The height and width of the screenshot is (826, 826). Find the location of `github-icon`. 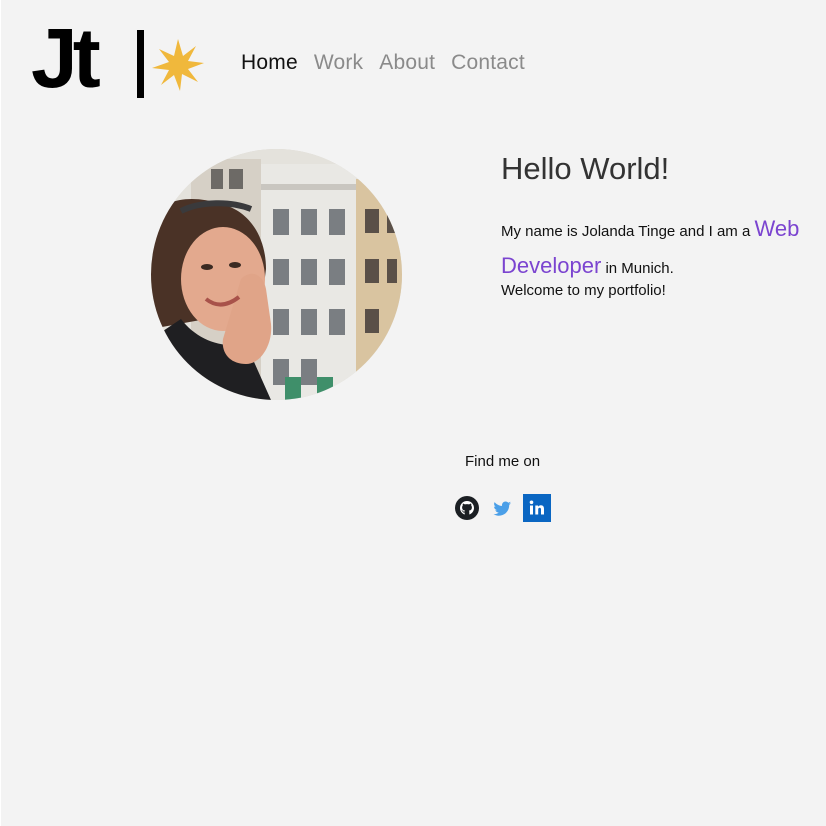

github-icon is located at coordinates (467, 508).